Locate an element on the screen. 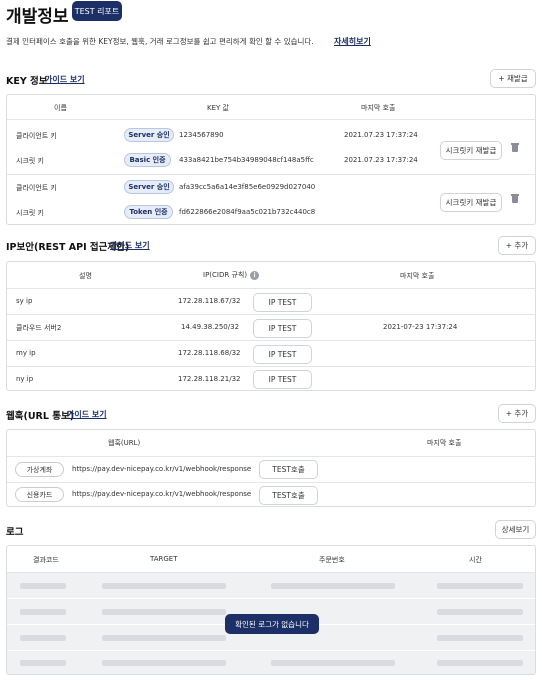 Image resolution: width=542 pixels, height=680 pixels. key-col-name: 이름 is located at coordinates (60, 108).